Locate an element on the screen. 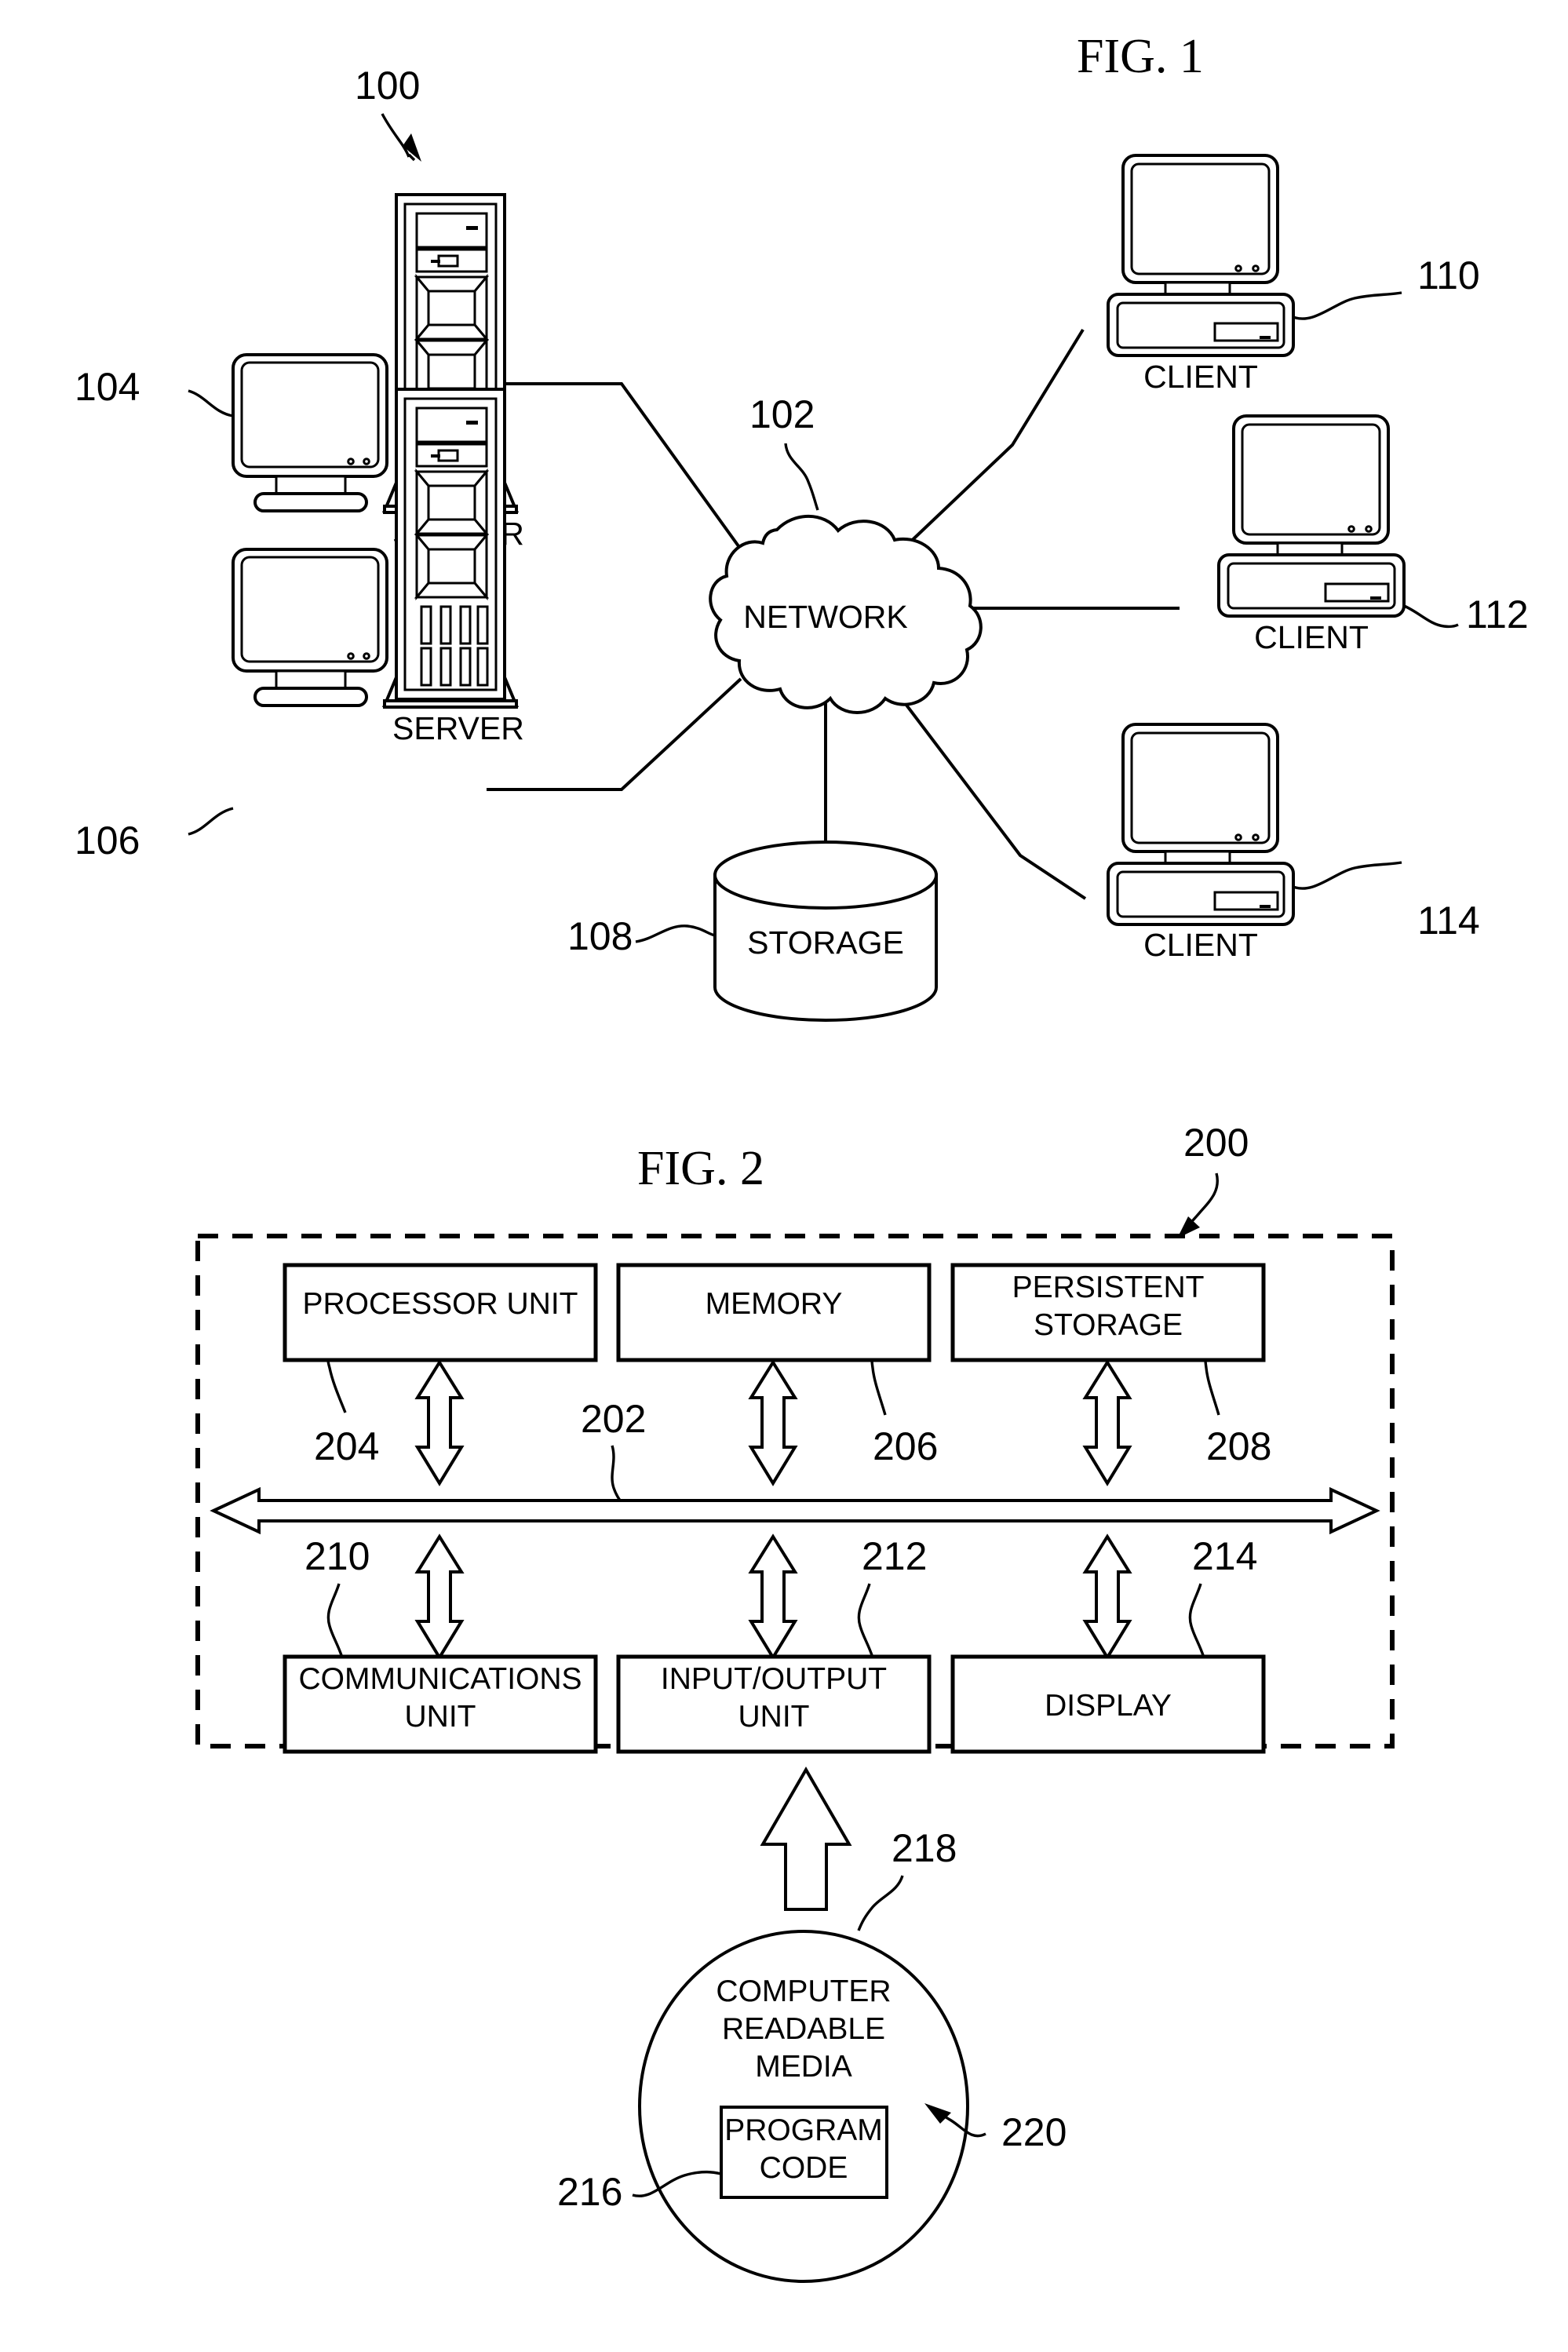  ref-label-214: 214 is located at coordinates (1224, 1556).